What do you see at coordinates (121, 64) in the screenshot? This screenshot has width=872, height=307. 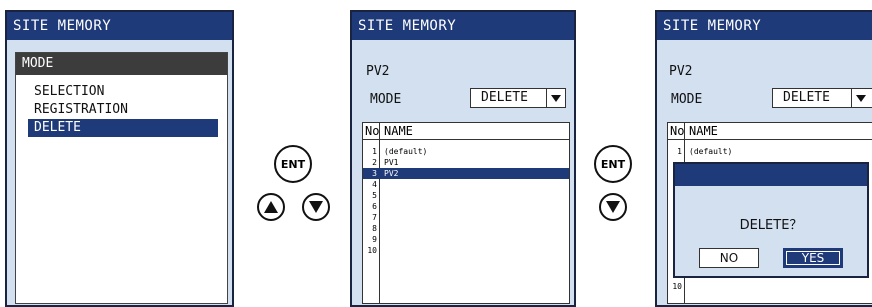 I see `mode-menu-header: MODE` at bounding box center [121, 64].